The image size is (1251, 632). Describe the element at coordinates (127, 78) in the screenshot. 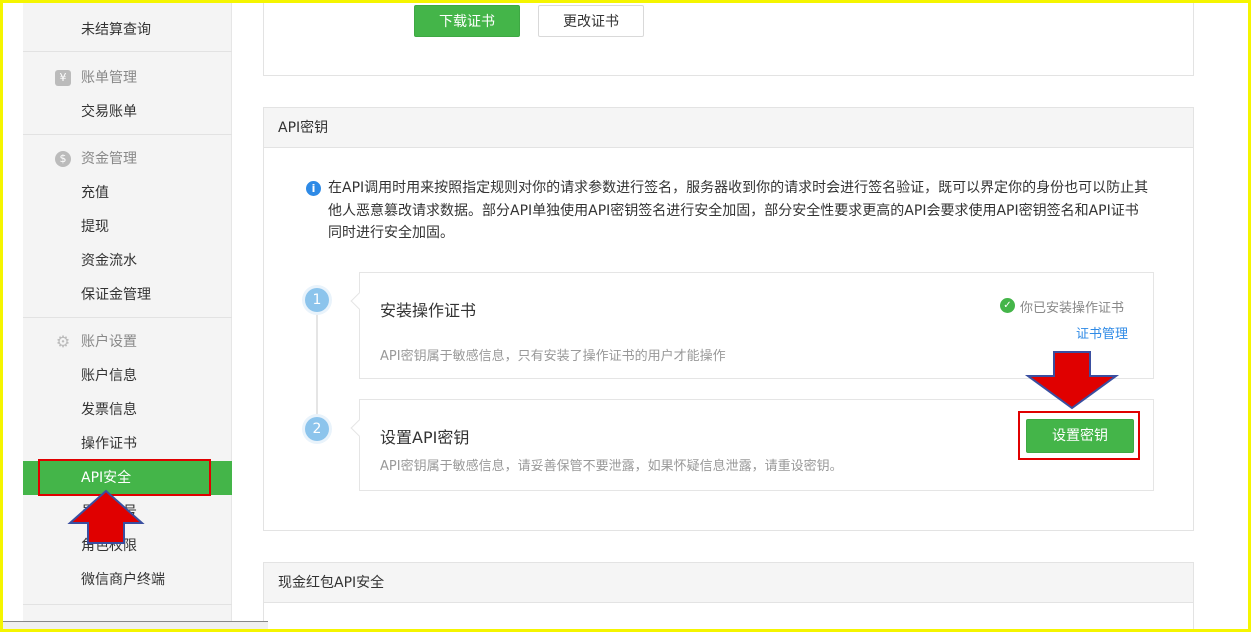

I see `sidebar-group-billing: ¥ 账单管理` at that location.